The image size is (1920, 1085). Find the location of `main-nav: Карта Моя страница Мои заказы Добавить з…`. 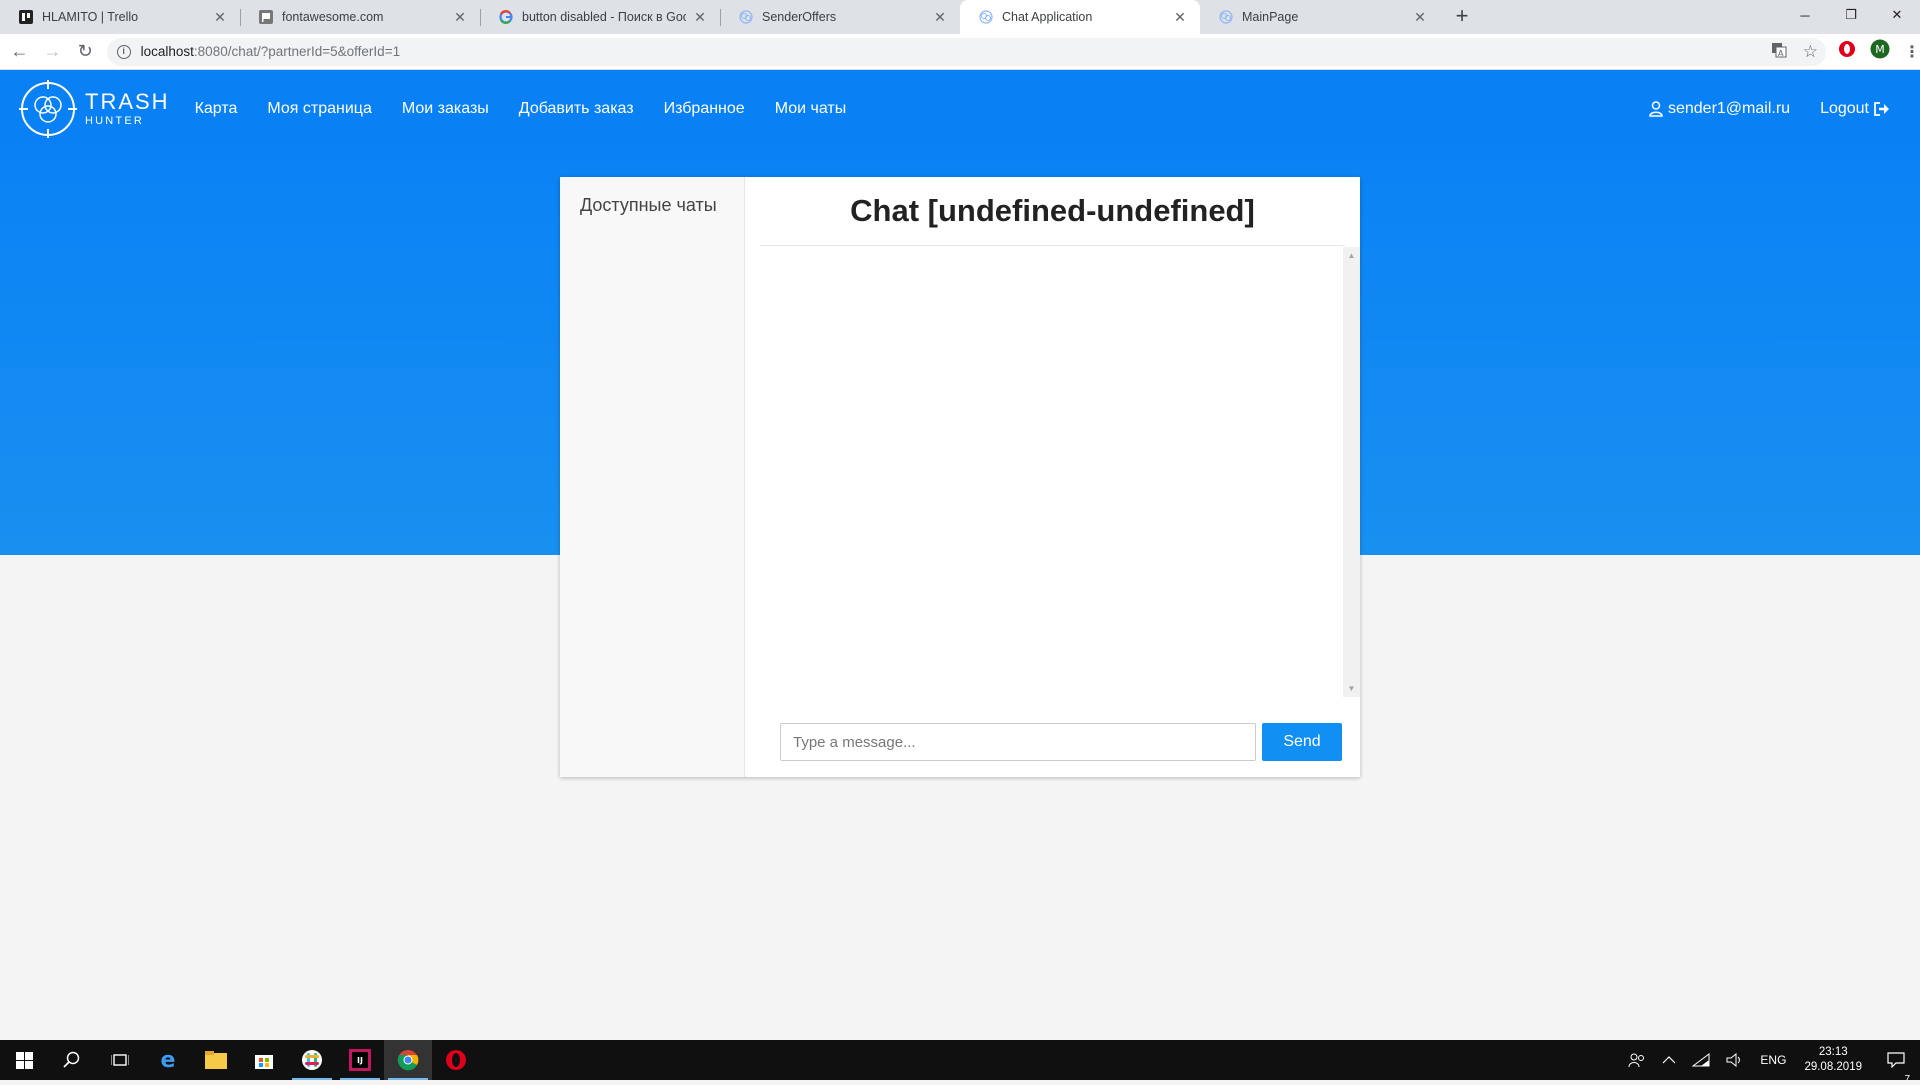

main-nav: Карта Моя страница Мои заказы Добавить з… is located at coordinates (536, 109).